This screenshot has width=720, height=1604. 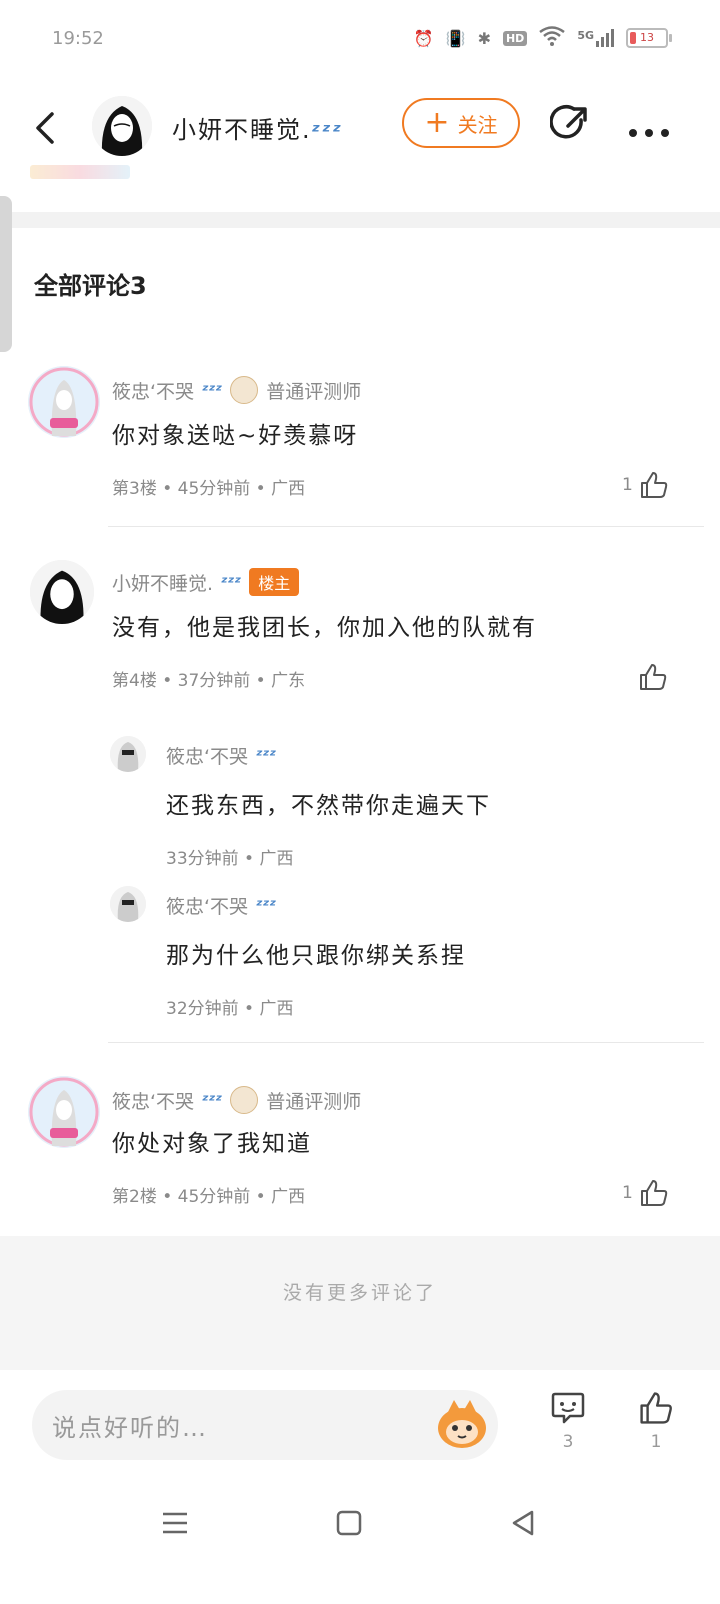 I want to click on reply-meta: 33分钟前 • 广西, so click(x=230, y=859).